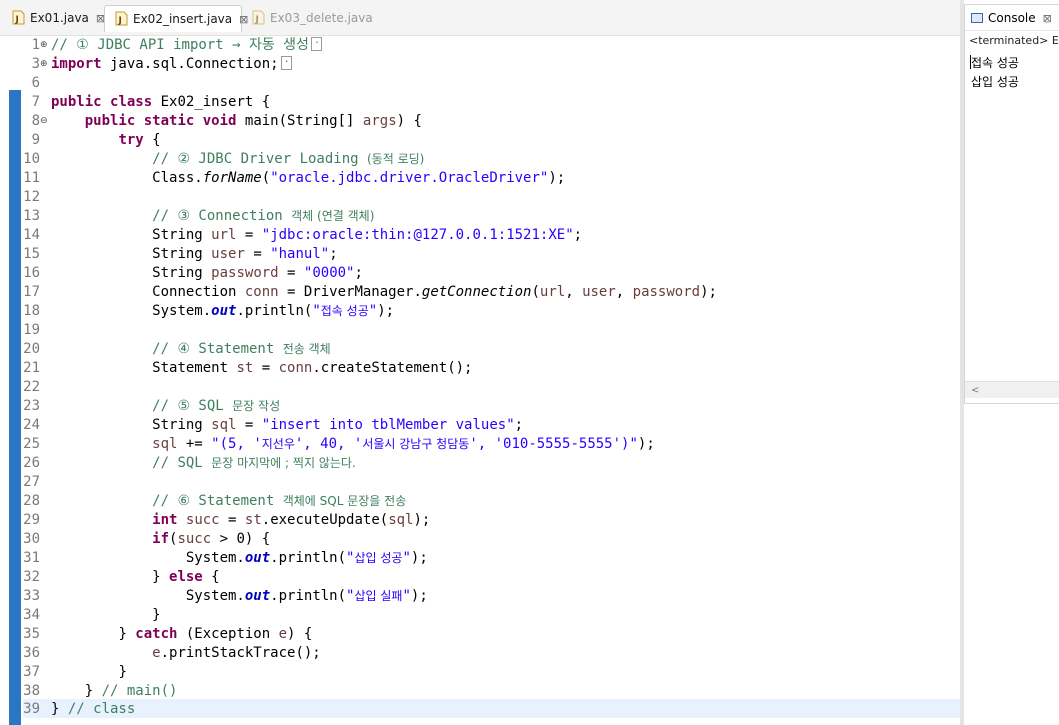  Describe the element at coordinates (409, 121) in the screenshot. I see `code-text: ) {` at that location.